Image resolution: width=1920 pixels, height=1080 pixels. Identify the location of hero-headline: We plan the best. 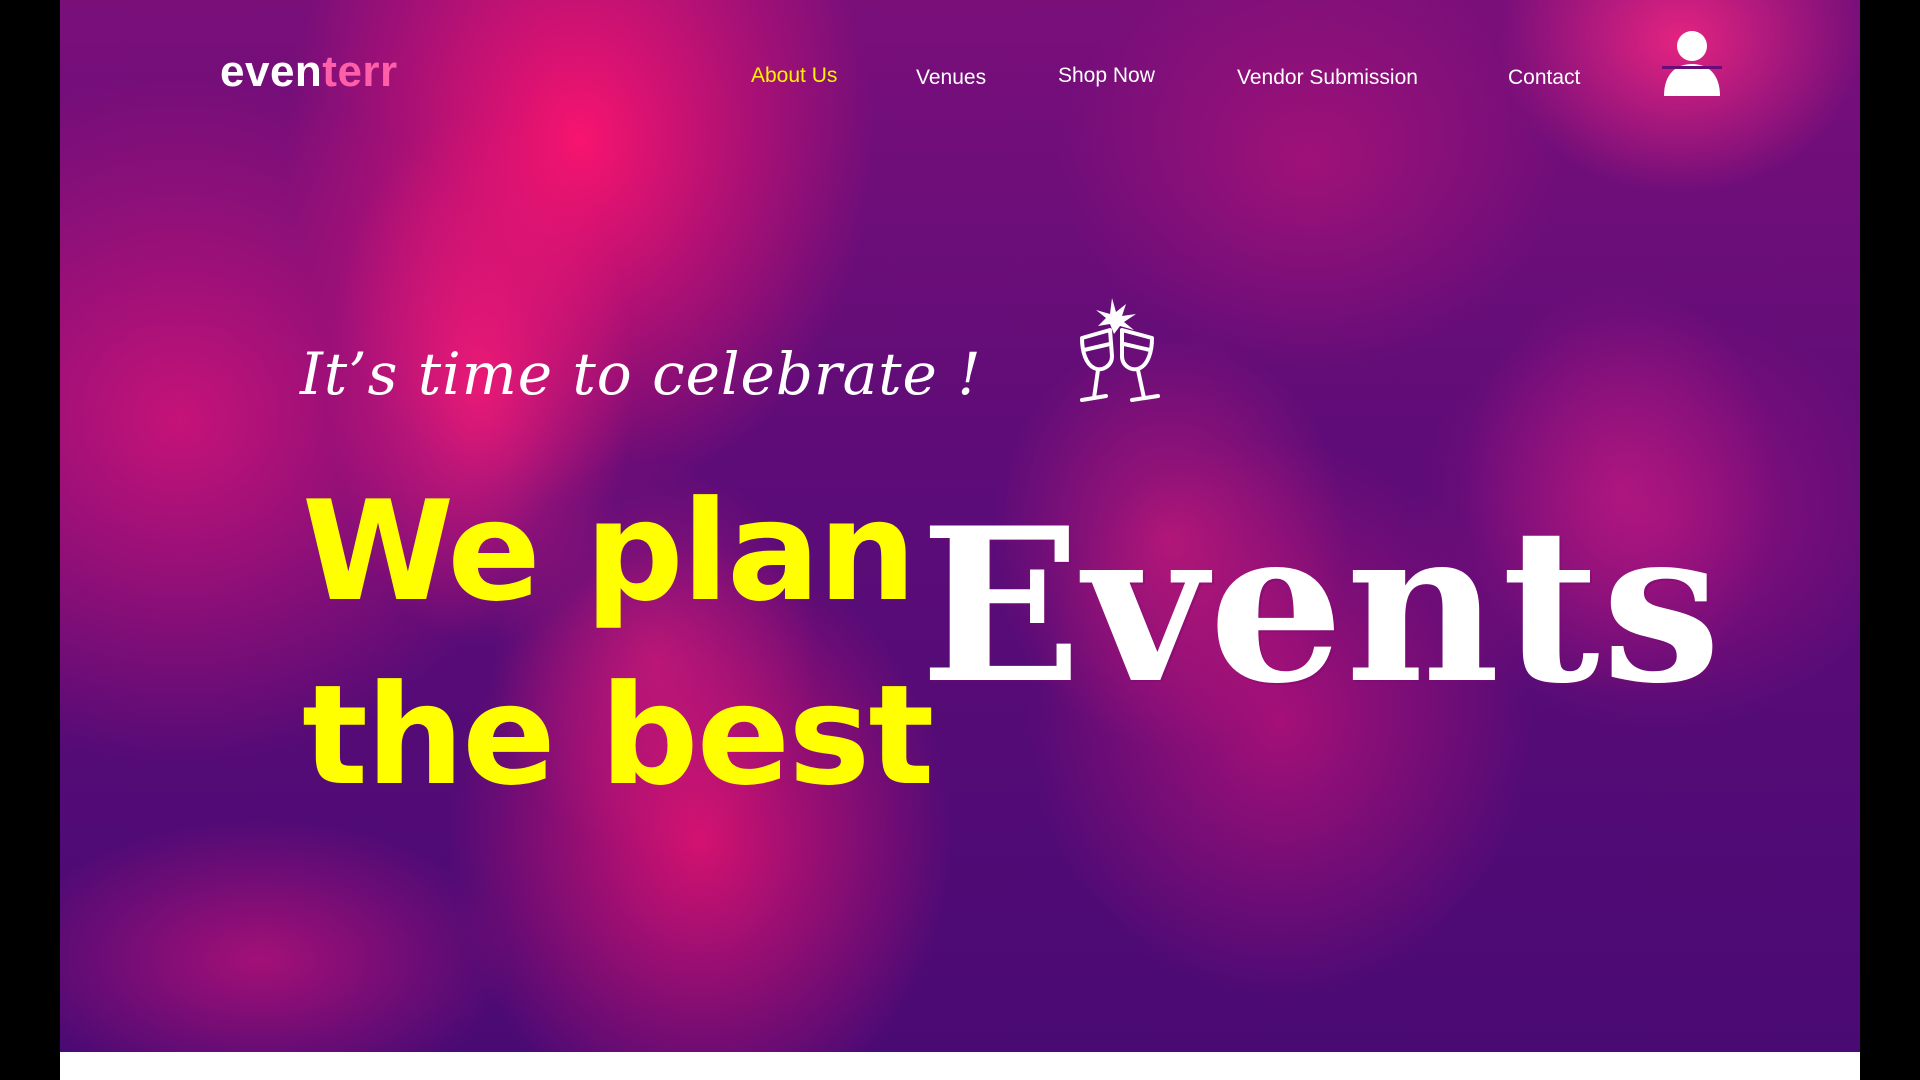
(618, 644).